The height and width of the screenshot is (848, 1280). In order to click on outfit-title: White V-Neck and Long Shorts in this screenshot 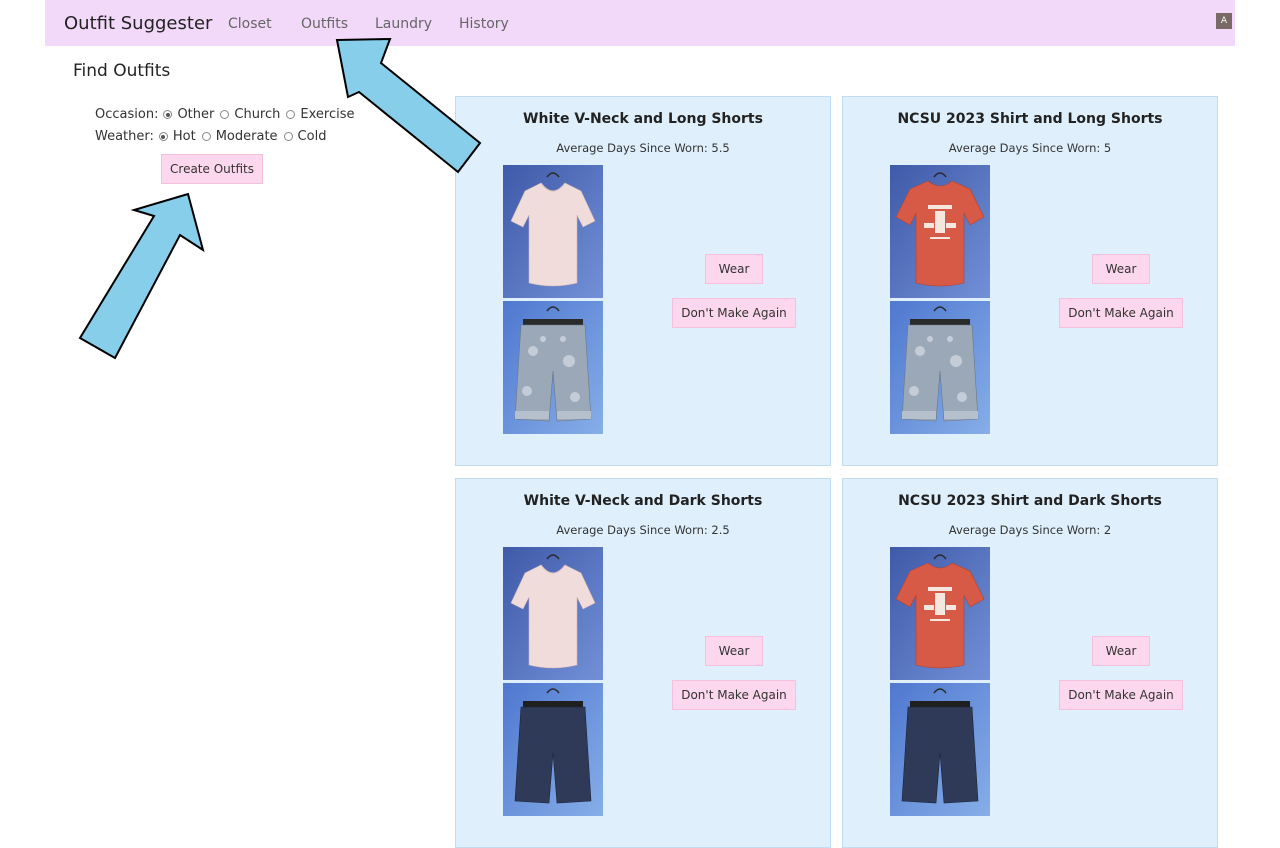, I will do `click(643, 119)`.